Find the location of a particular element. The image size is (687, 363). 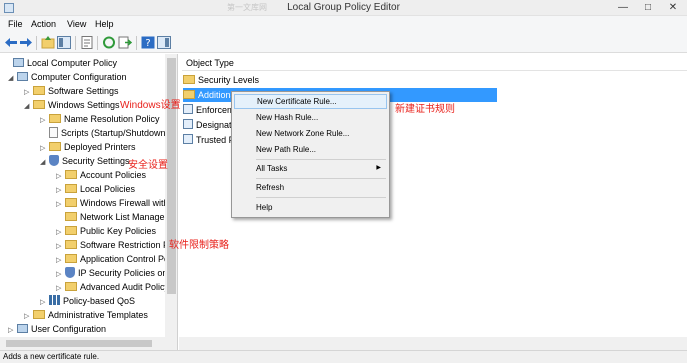

menu-view: View is located at coordinates (76, 24).